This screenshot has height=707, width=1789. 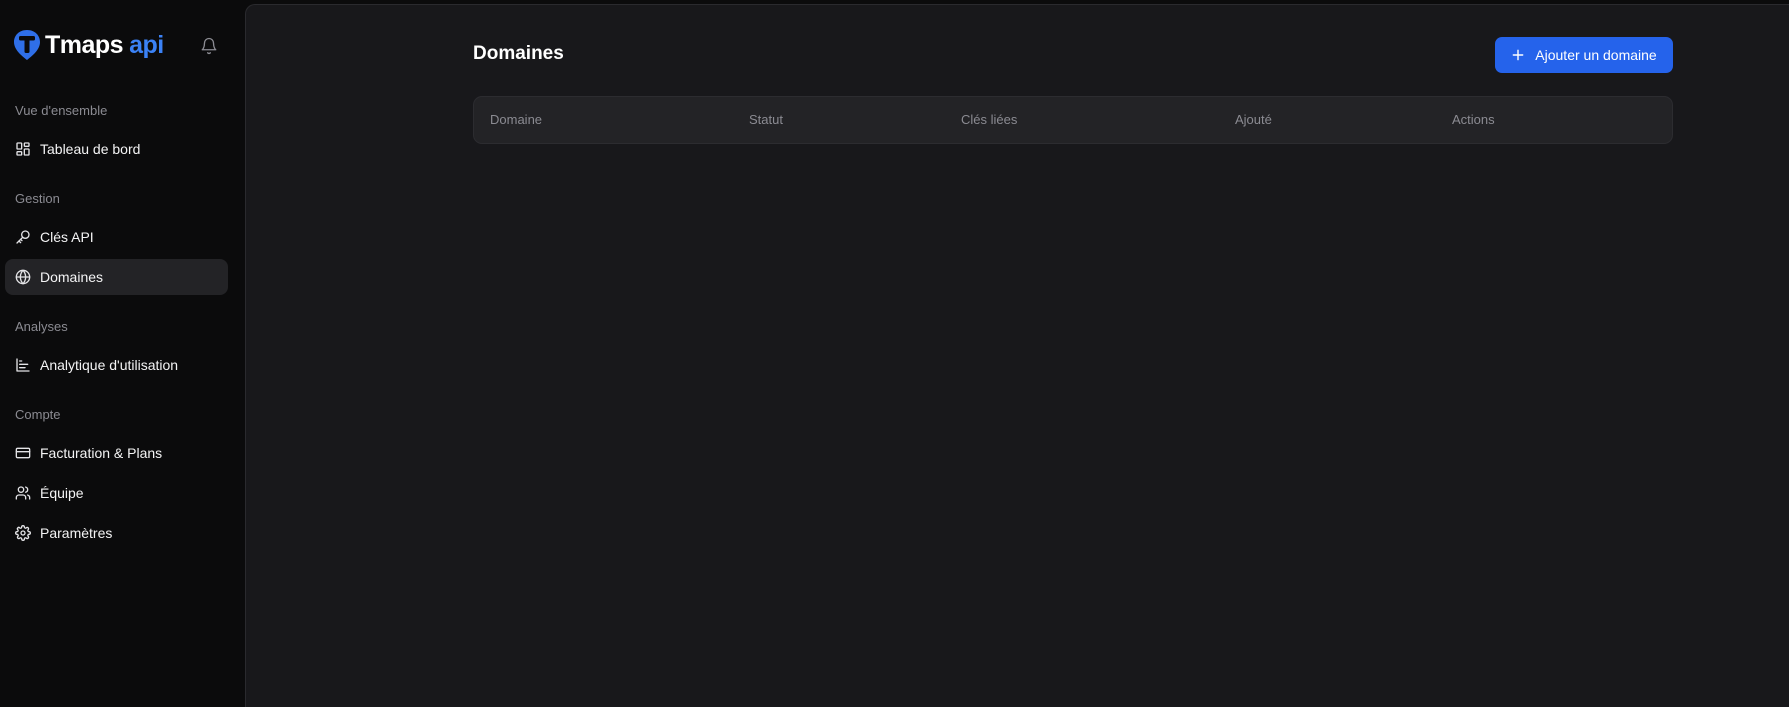 I want to click on page-title: Domaines, so click(x=518, y=53).